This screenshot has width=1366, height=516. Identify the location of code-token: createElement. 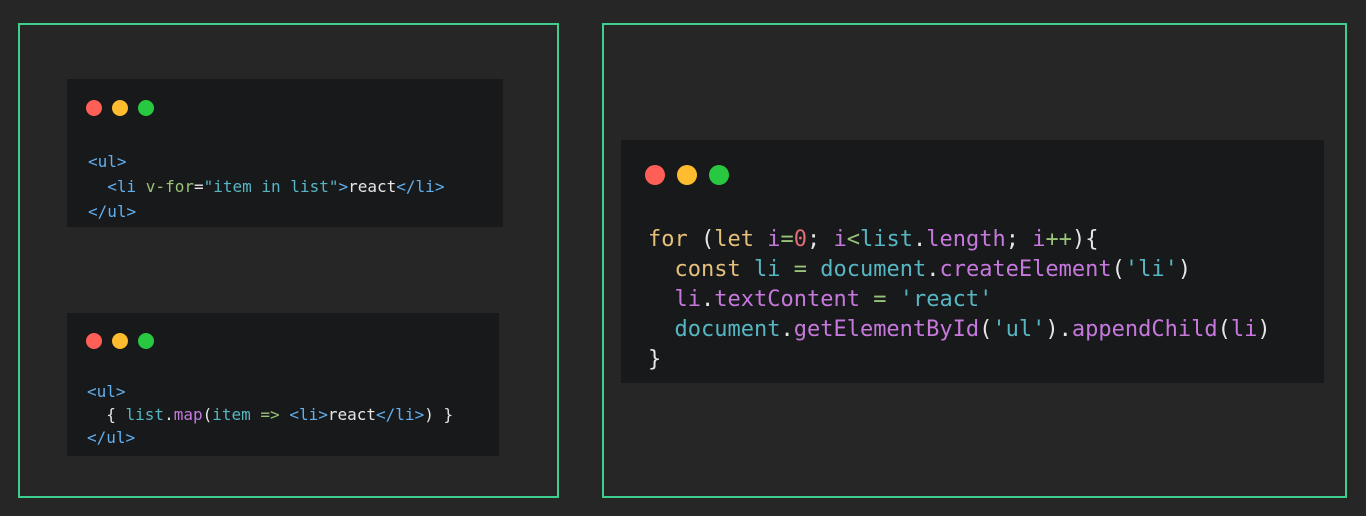
(1025, 269).